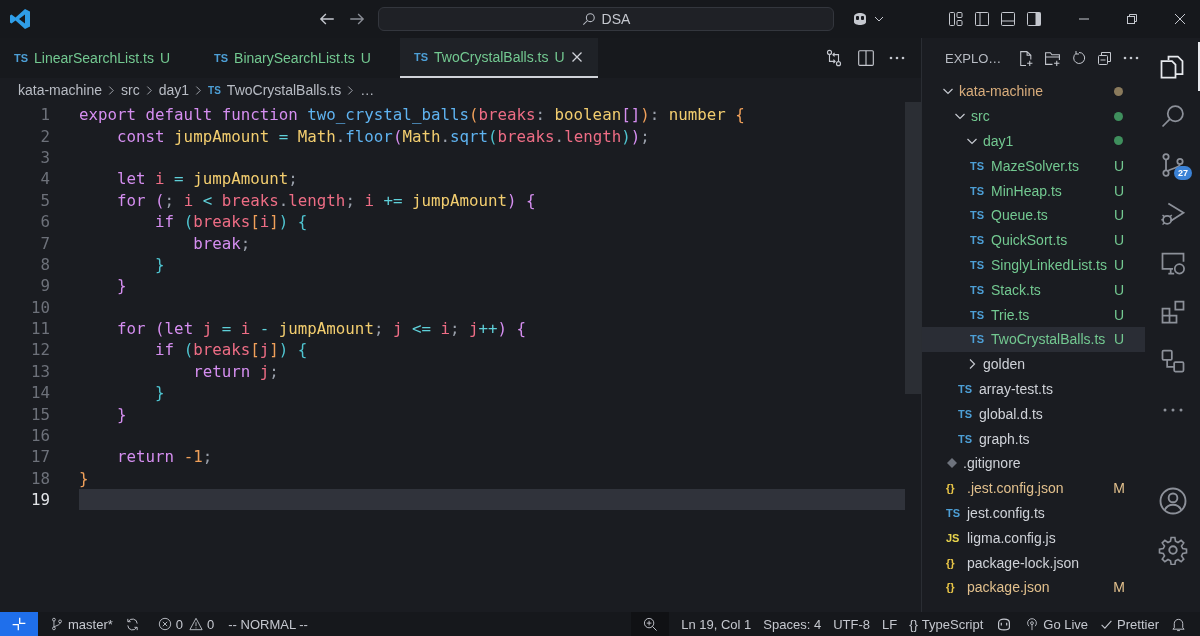 This screenshot has width=1200, height=636. I want to click on tree-item: src, so click(1040, 116).